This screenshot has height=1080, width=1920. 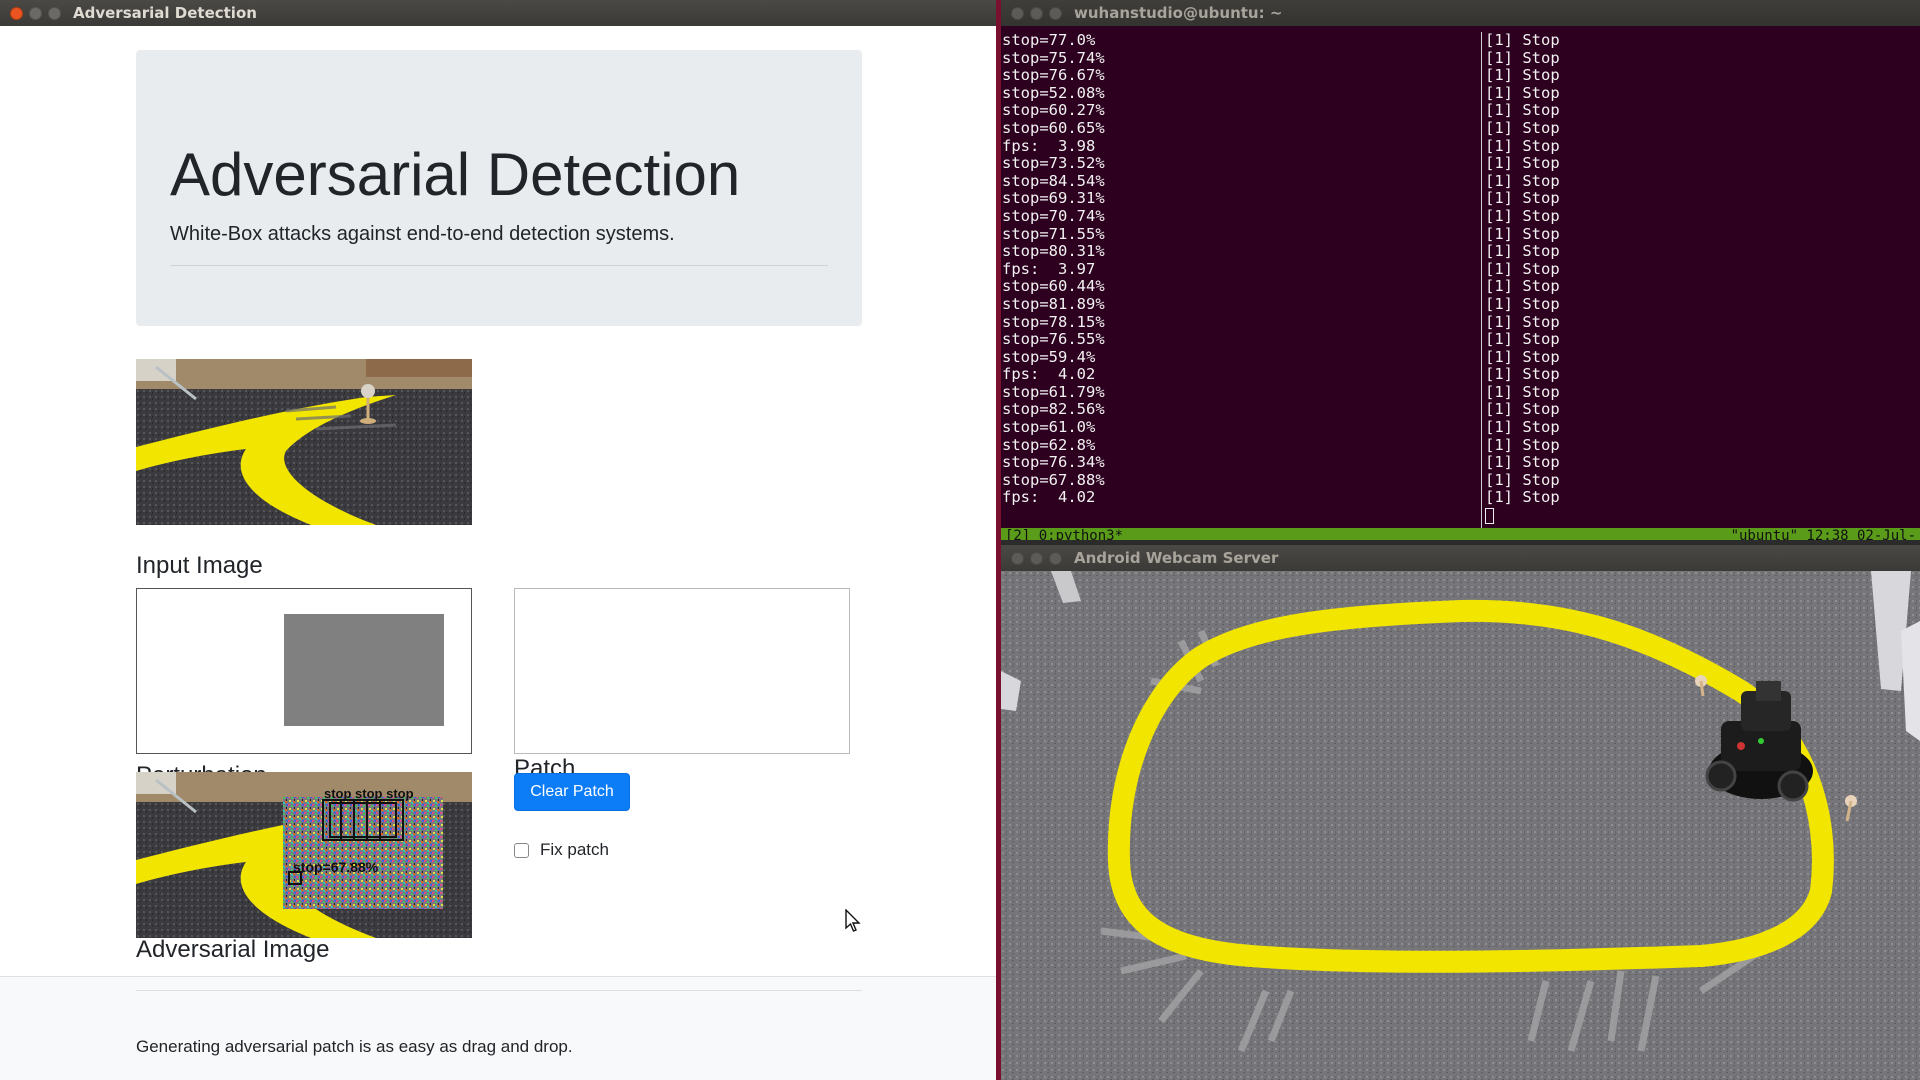 What do you see at coordinates (1053, 321) in the screenshot?
I see `terminal-line: stop=78.15%` at bounding box center [1053, 321].